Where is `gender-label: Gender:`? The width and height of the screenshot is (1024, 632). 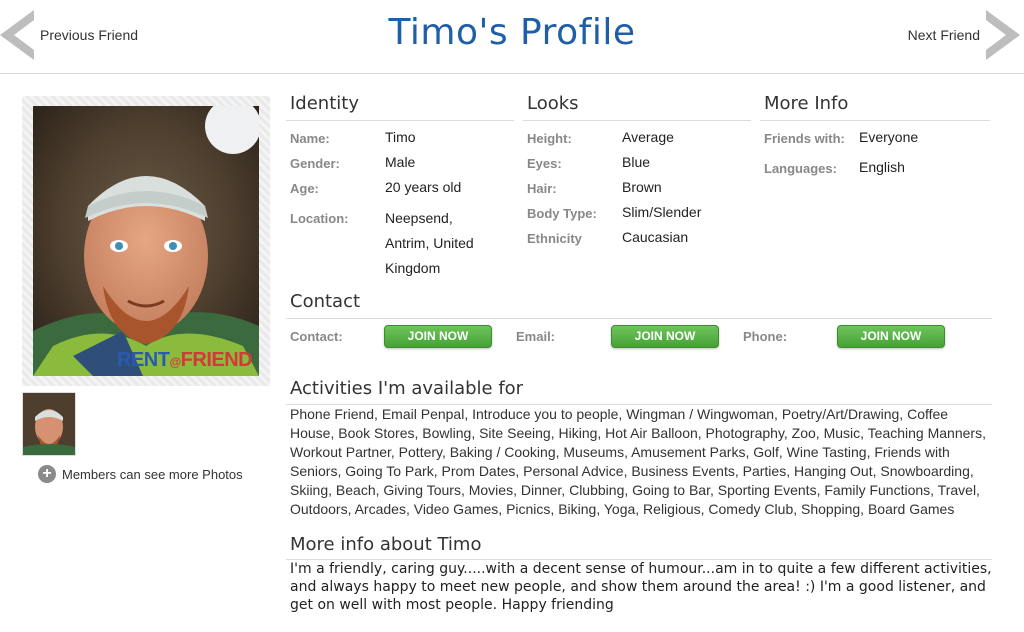
gender-label: Gender: is located at coordinates (315, 163).